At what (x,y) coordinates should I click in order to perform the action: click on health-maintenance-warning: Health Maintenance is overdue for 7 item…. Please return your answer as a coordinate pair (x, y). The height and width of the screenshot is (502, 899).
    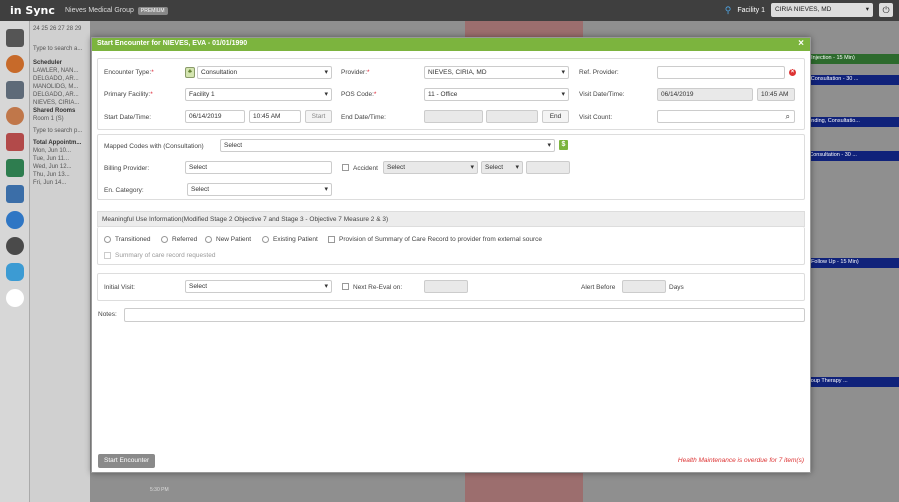
    Looking at the image, I should click on (741, 460).